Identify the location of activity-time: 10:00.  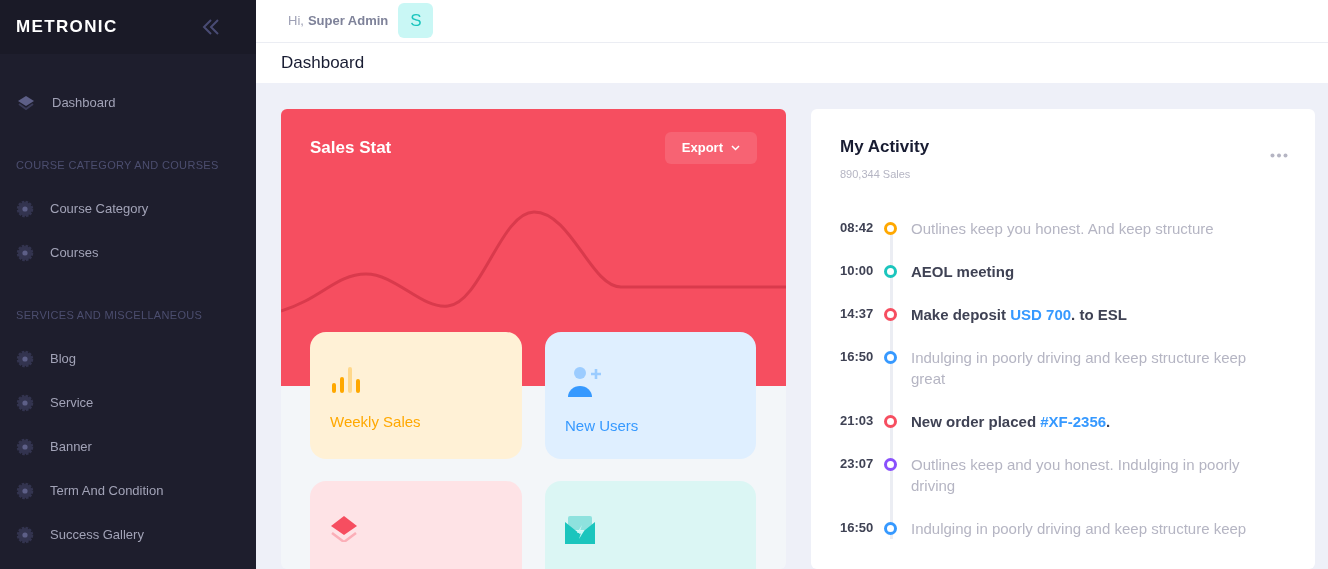
(857, 271).